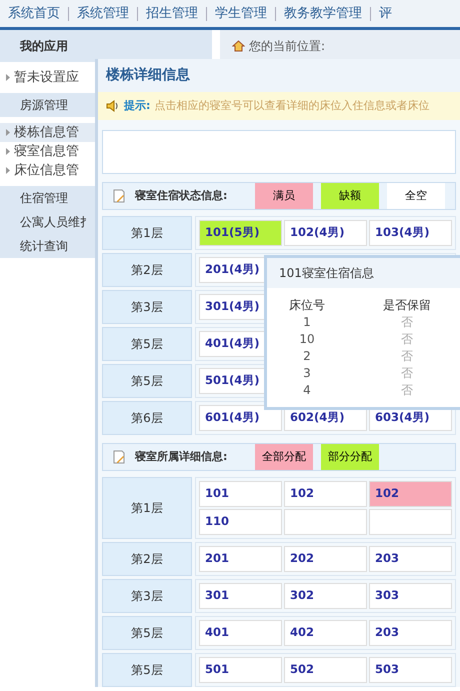 This screenshot has width=460, height=691. I want to click on room-link: 202, so click(325, 559).